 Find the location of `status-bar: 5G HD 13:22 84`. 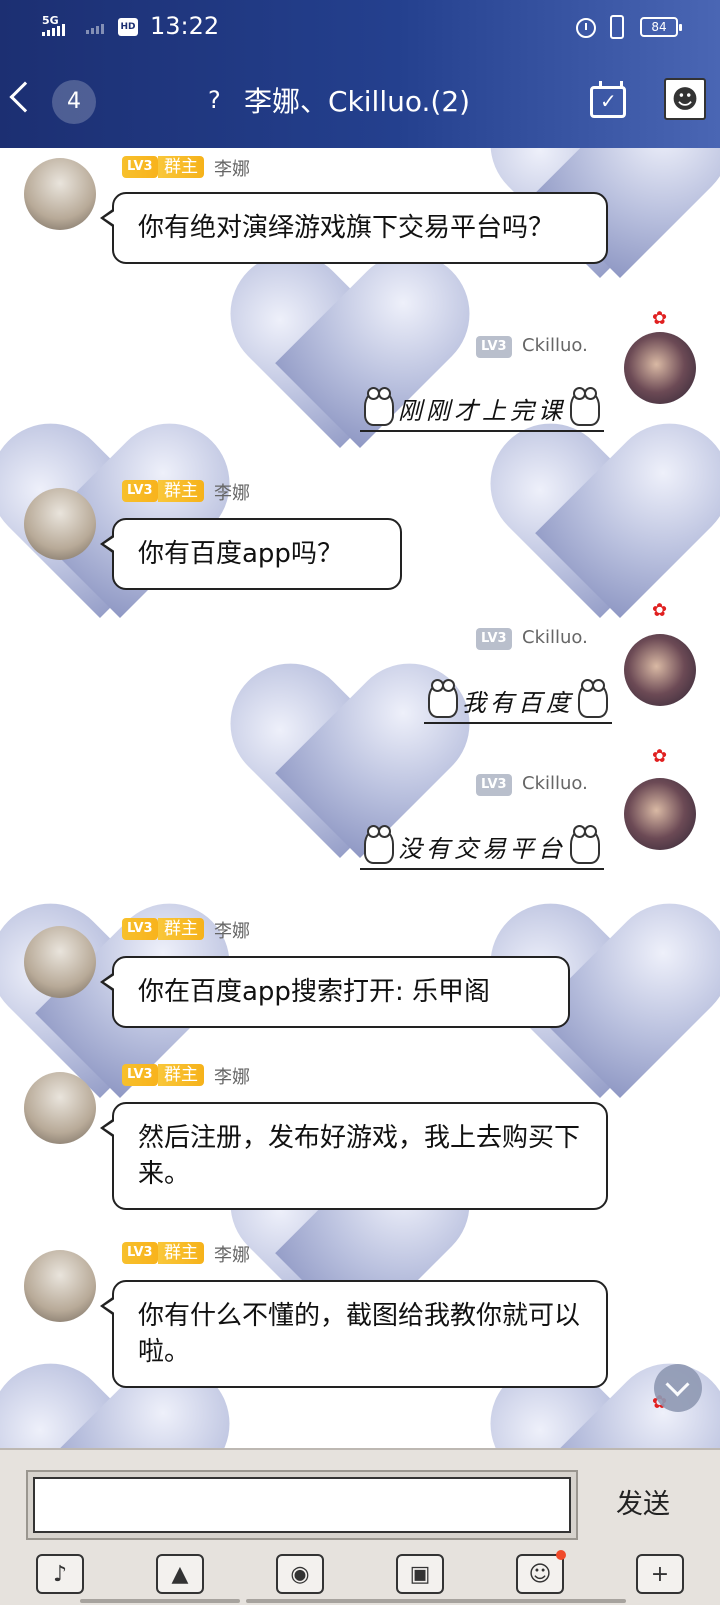

status-bar: 5G HD 13:22 84 is located at coordinates (360, 28).